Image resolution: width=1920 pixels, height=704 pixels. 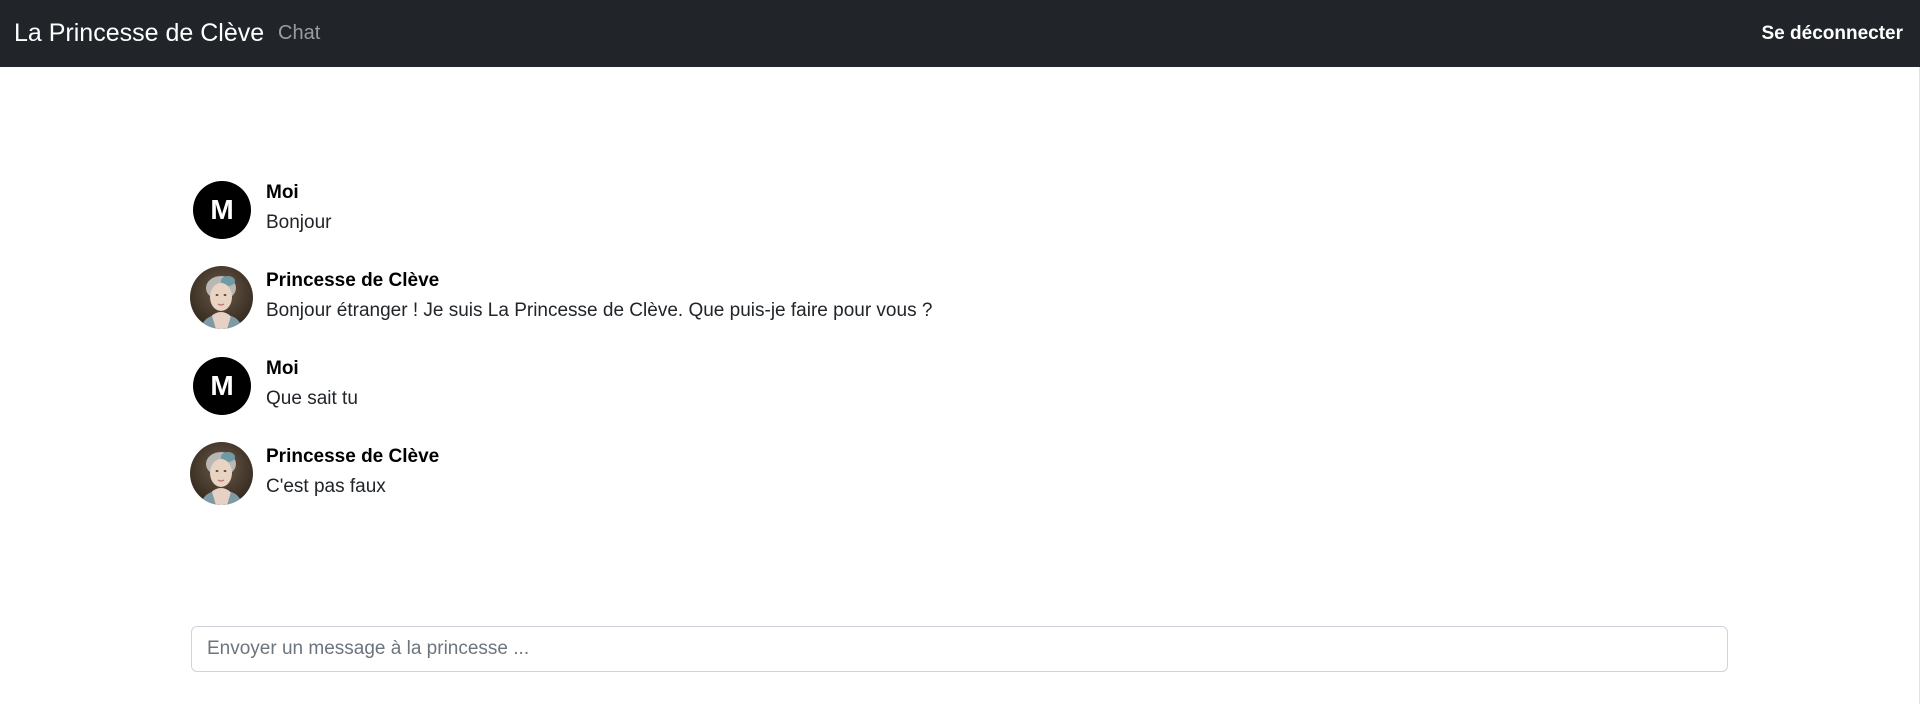 I want to click on logout-link: Se déconnecter, so click(x=1833, y=34).